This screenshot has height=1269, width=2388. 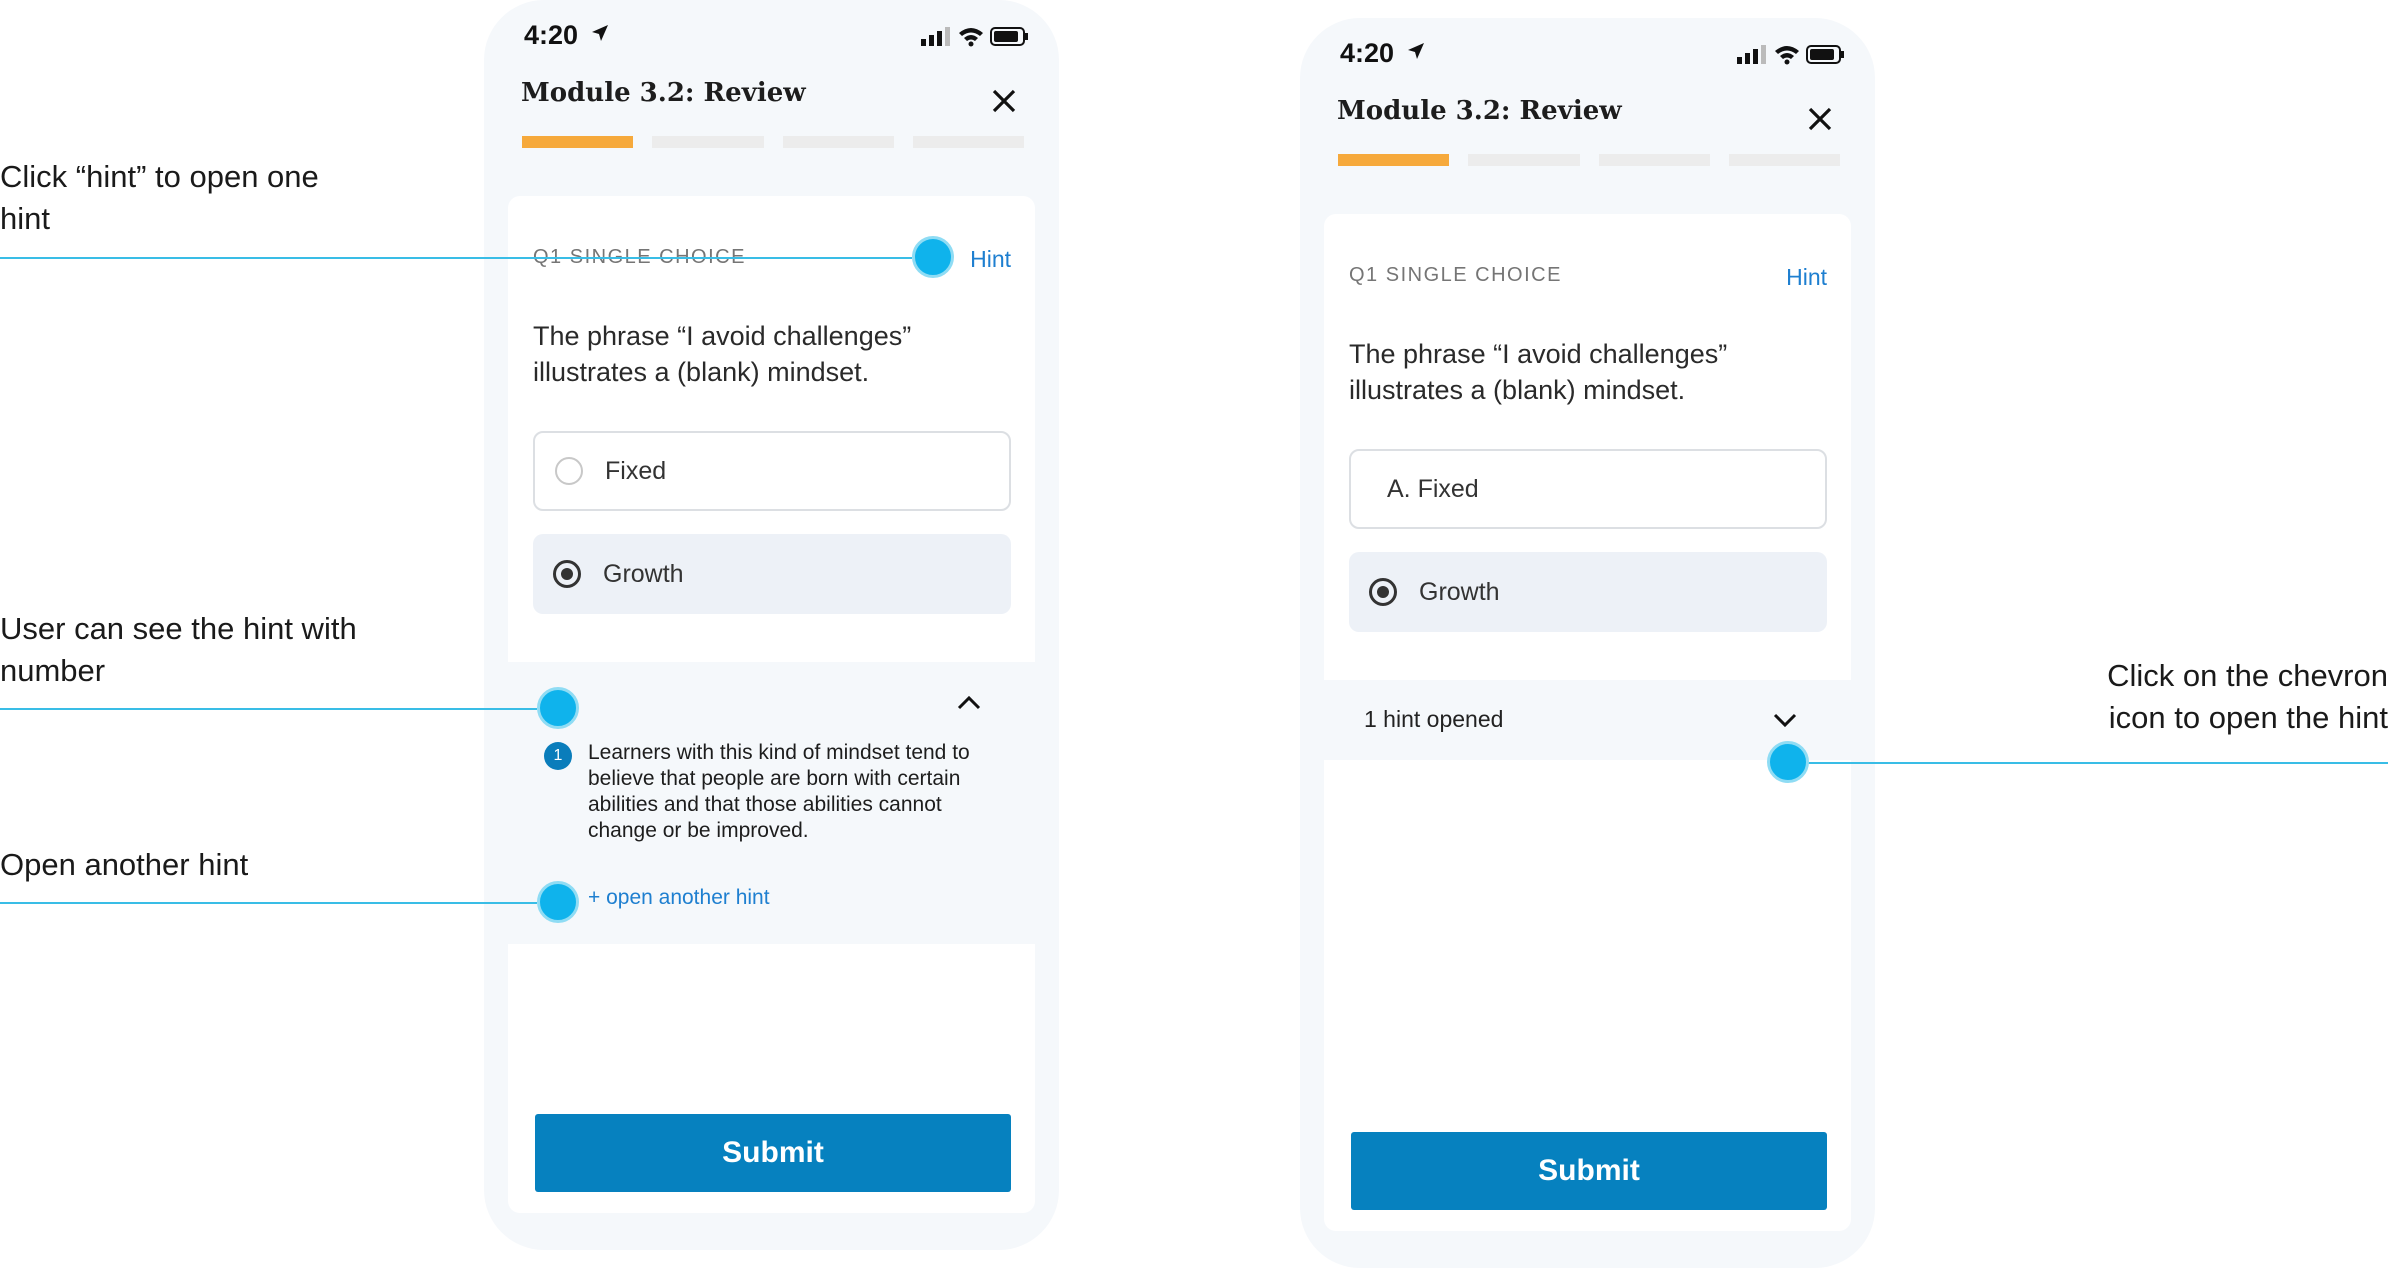 What do you see at coordinates (558, 756) in the screenshot?
I see `hint-number-badge: 1` at bounding box center [558, 756].